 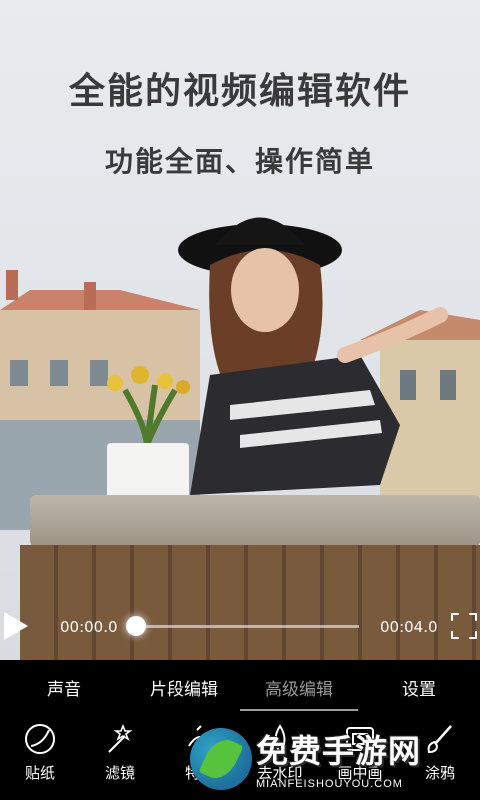 What do you see at coordinates (280, 757) in the screenshot?
I see `tool-remove-watermark: 去水印` at bounding box center [280, 757].